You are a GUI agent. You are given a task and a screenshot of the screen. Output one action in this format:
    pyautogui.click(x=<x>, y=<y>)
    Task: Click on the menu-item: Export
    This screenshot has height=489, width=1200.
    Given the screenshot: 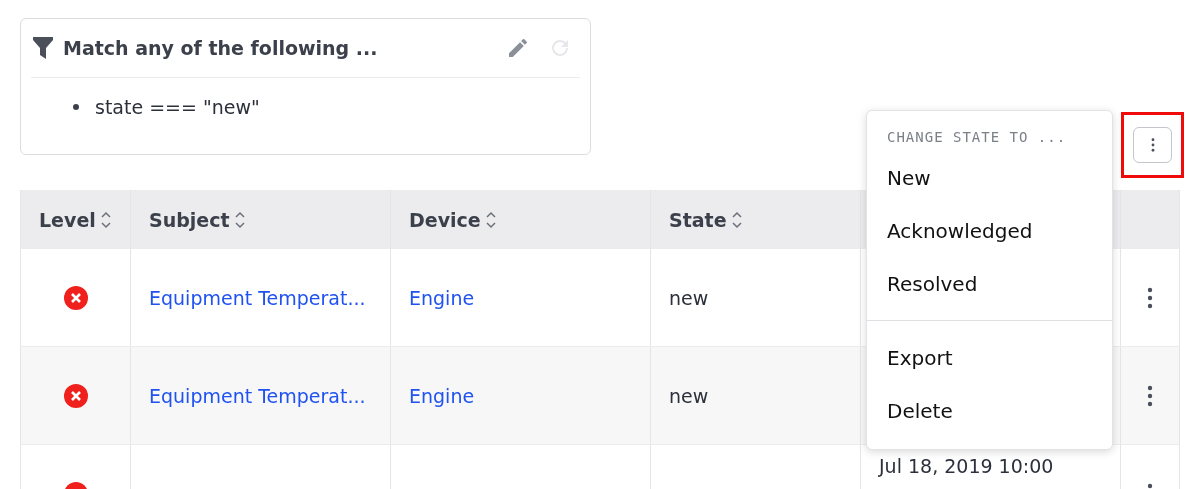 What is the action you would take?
    pyautogui.click(x=989, y=357)
    